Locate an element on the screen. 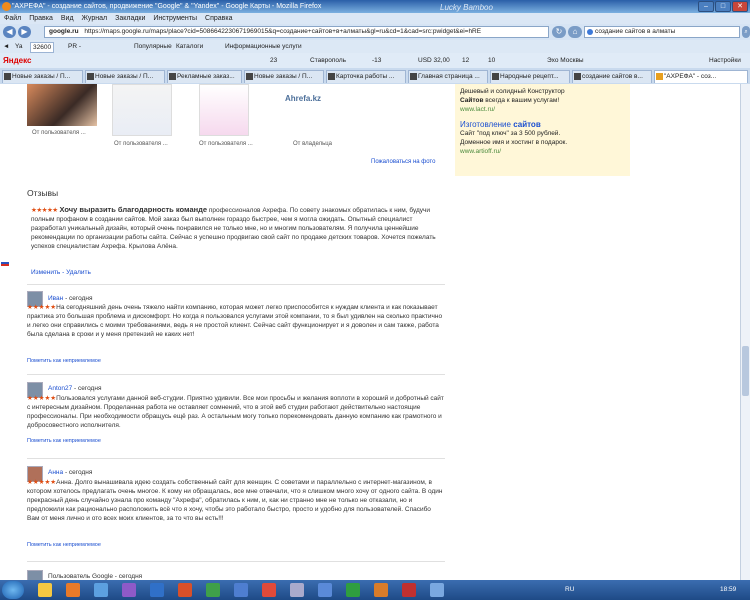  yandex-count3: 10 is located at coordinates (491, 60).